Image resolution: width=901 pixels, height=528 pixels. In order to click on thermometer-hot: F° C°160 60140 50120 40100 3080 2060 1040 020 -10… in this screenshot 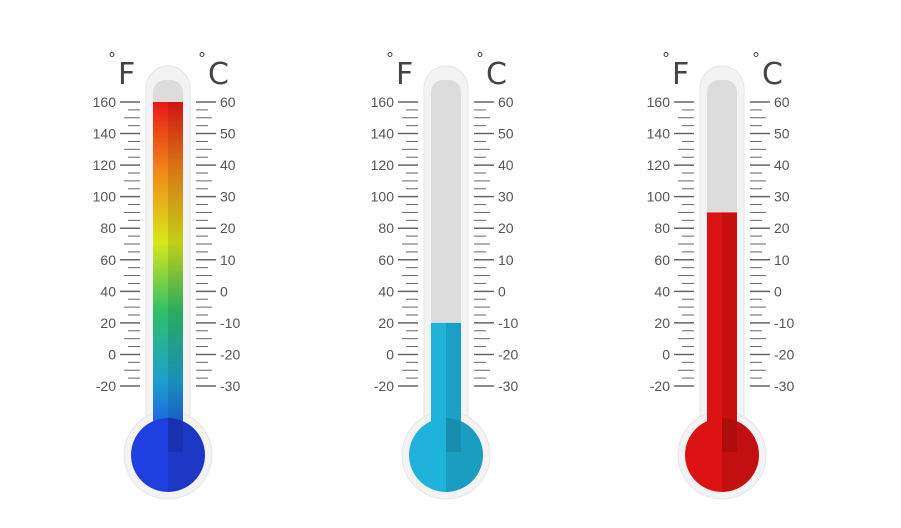, I will do `click(720, 274)`.